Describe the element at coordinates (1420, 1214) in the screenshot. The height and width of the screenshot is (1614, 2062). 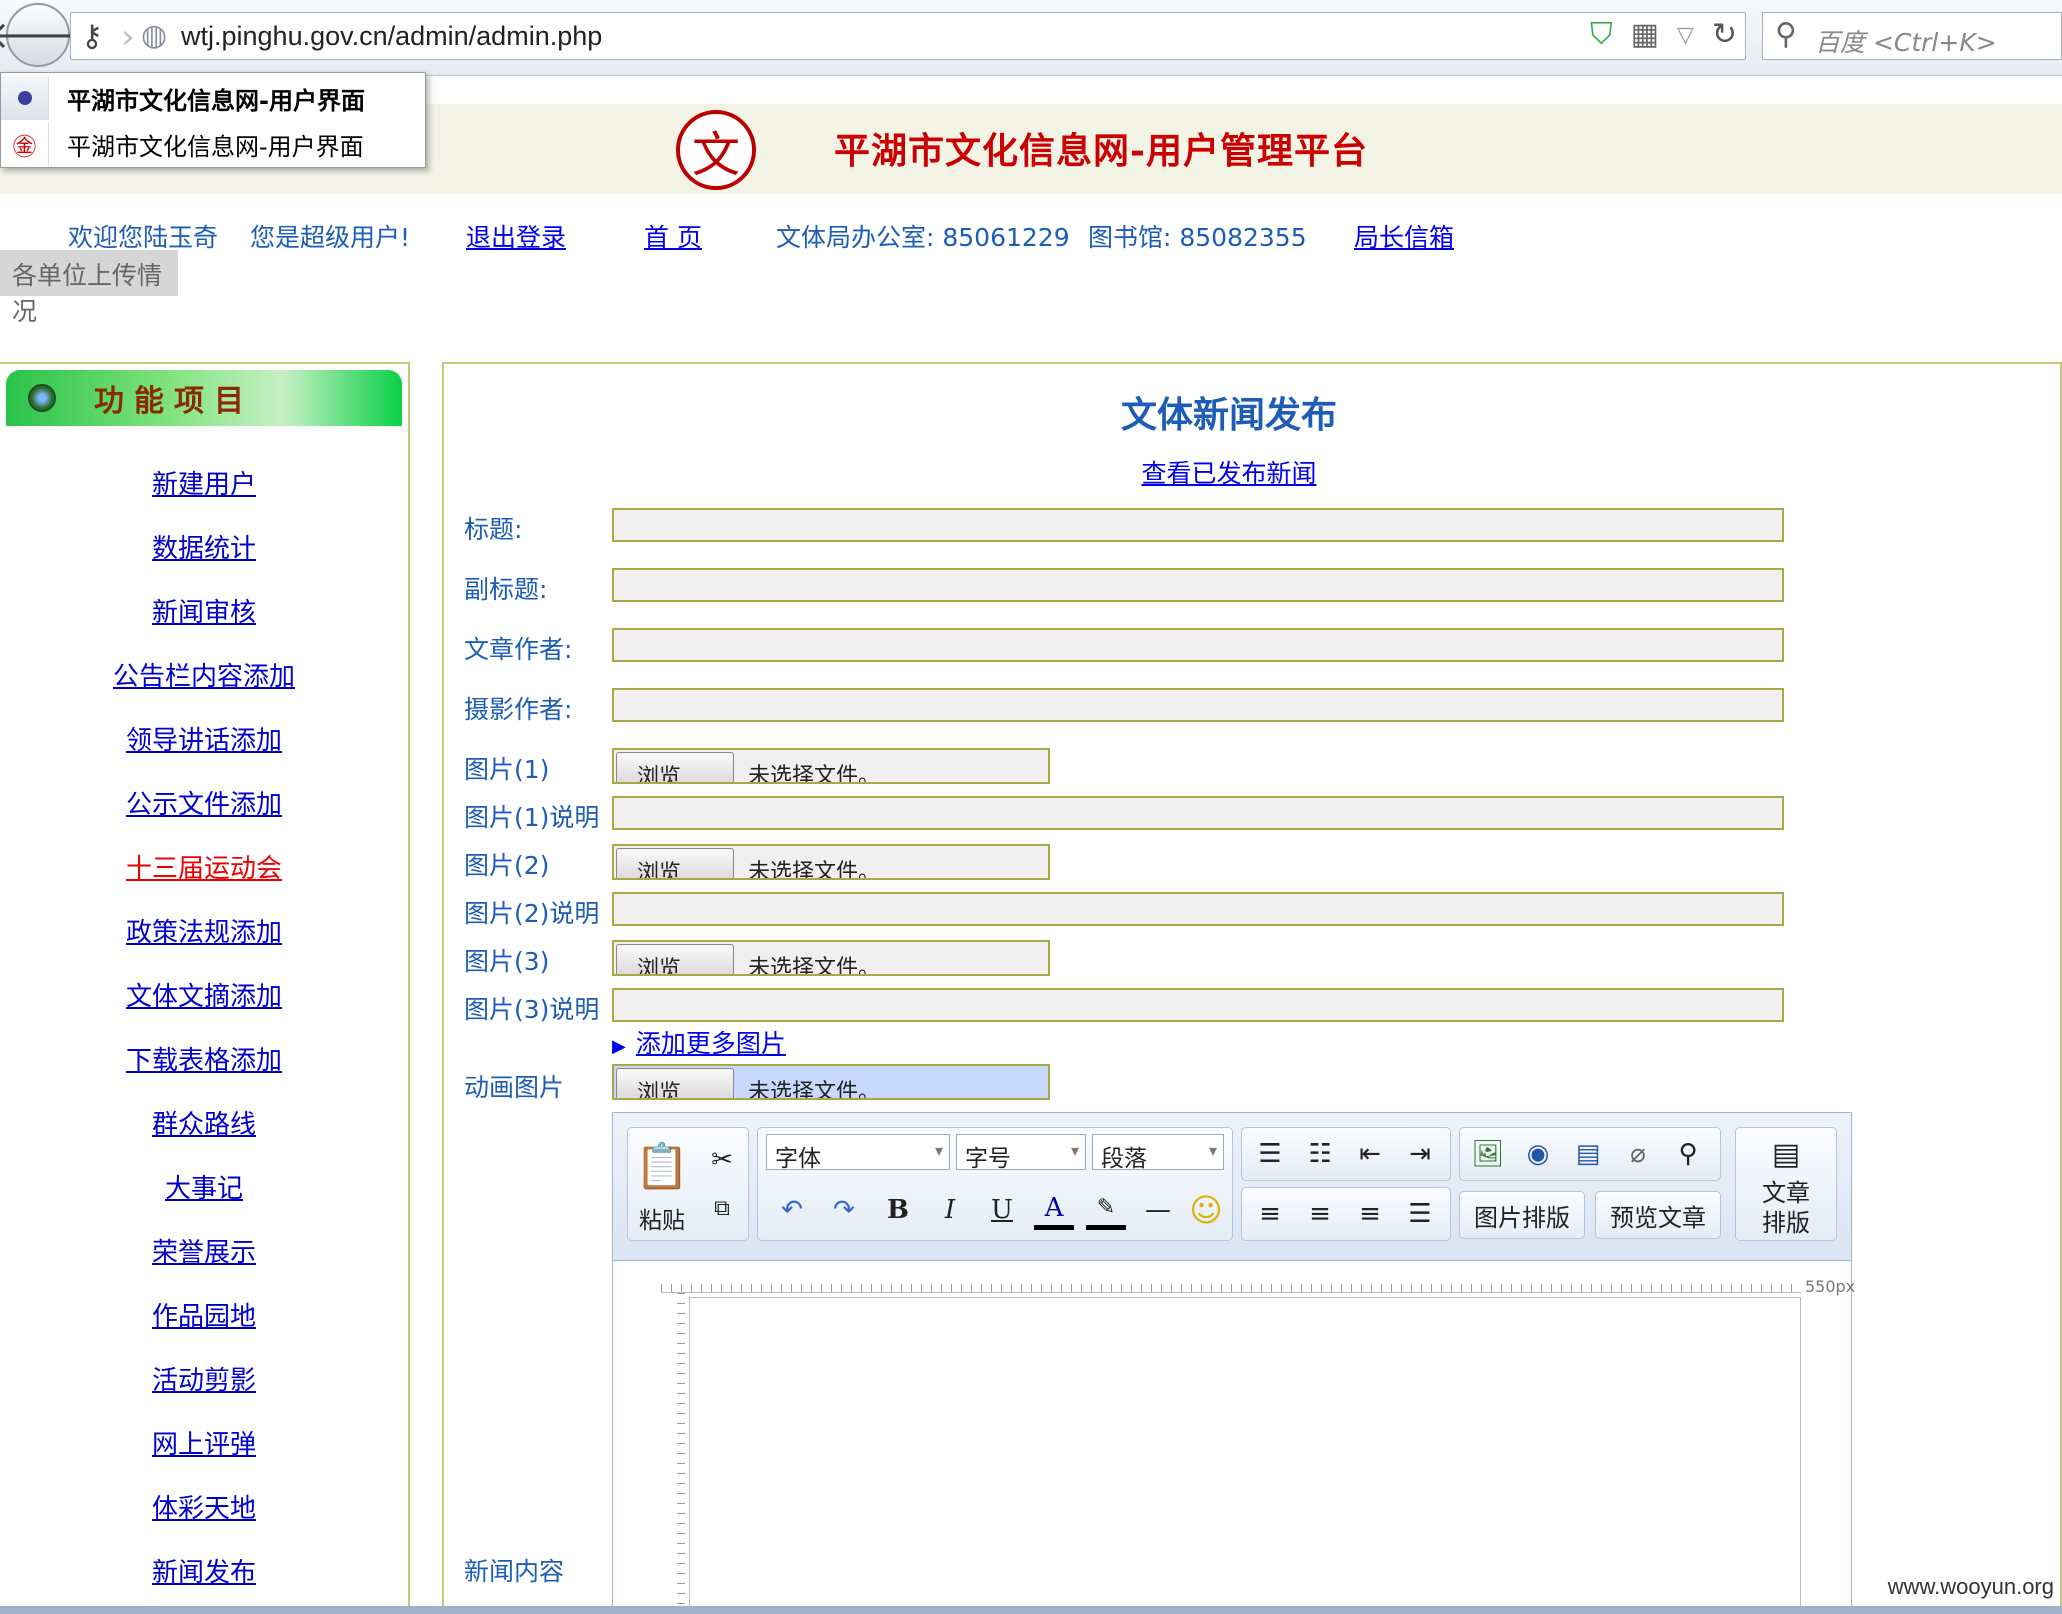
I see `justify-icon: ☰` at that location.